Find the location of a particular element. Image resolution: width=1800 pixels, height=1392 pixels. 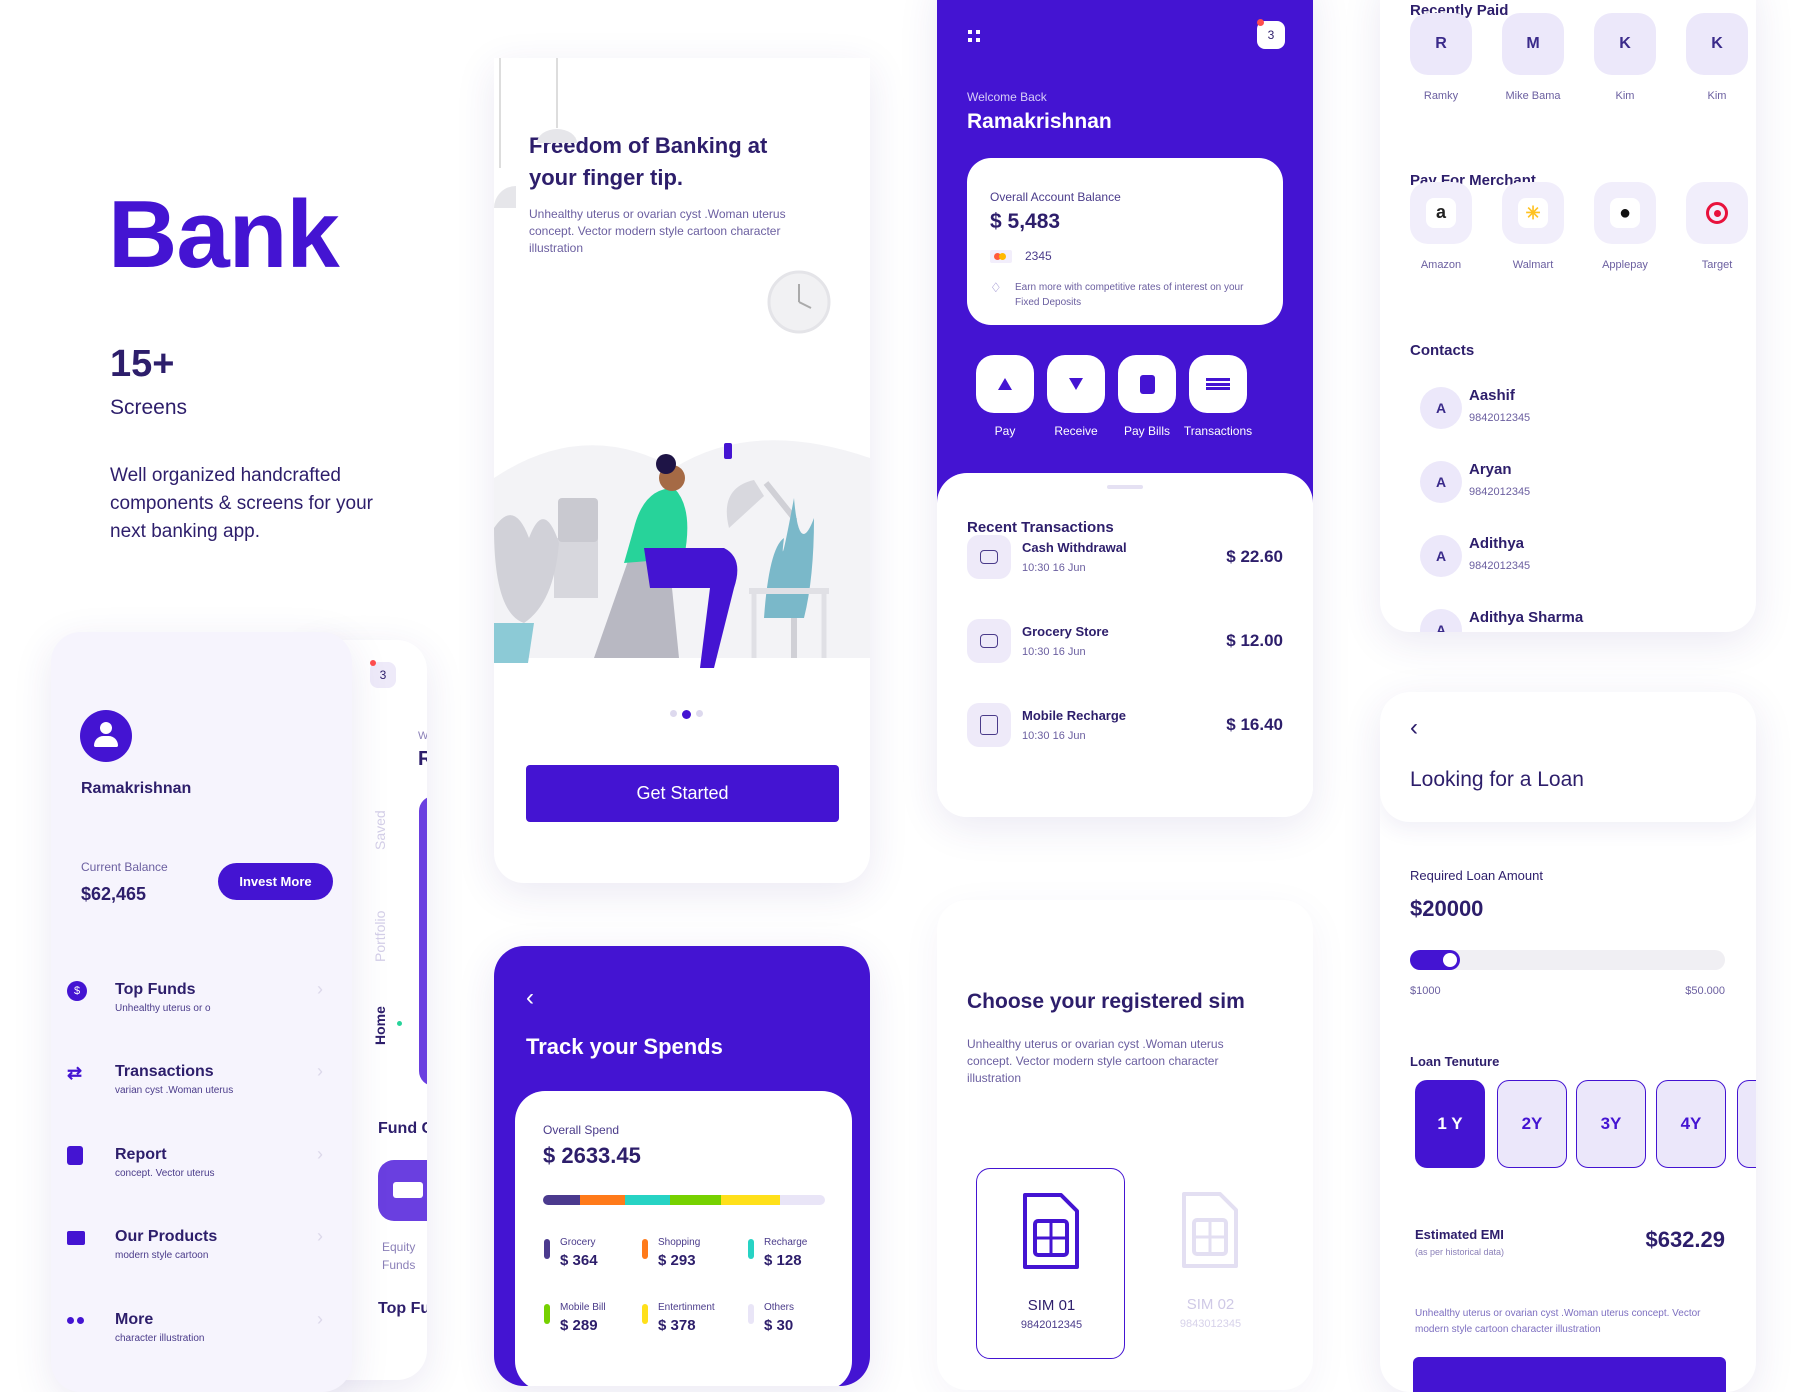

avatar is located at coordinates (106, 736).